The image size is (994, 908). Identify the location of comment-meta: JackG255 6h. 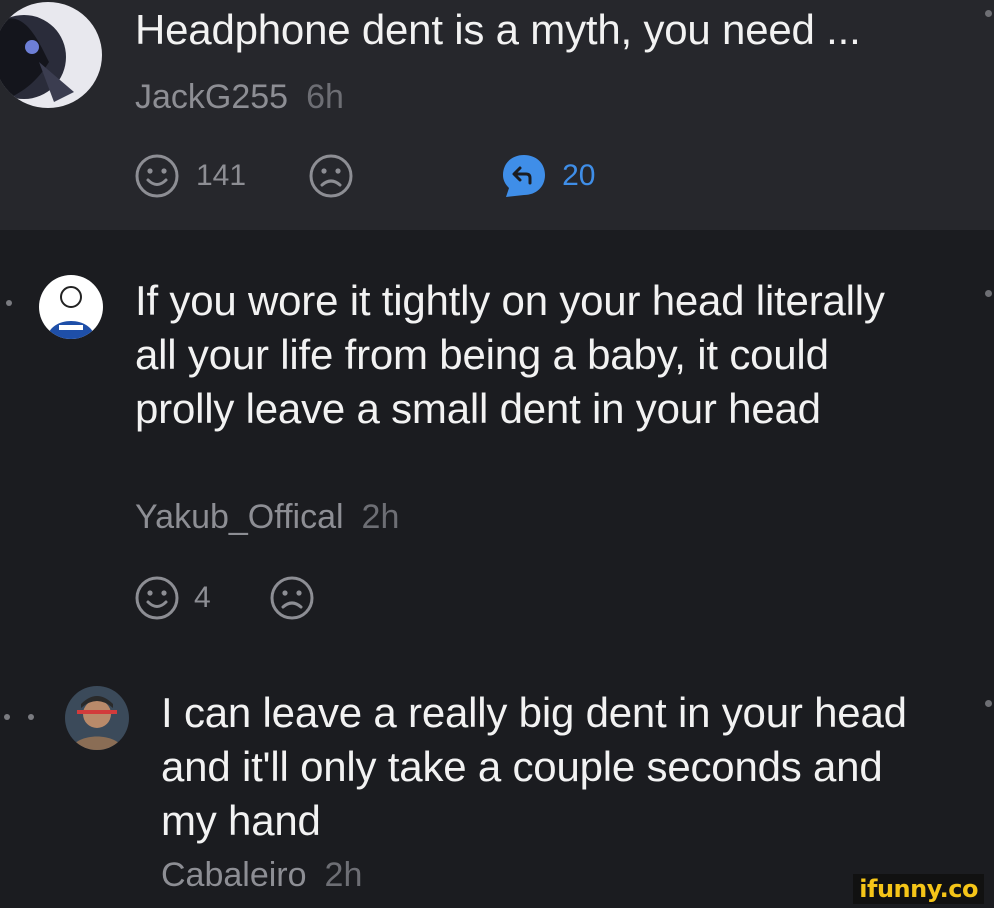
(239, 97).